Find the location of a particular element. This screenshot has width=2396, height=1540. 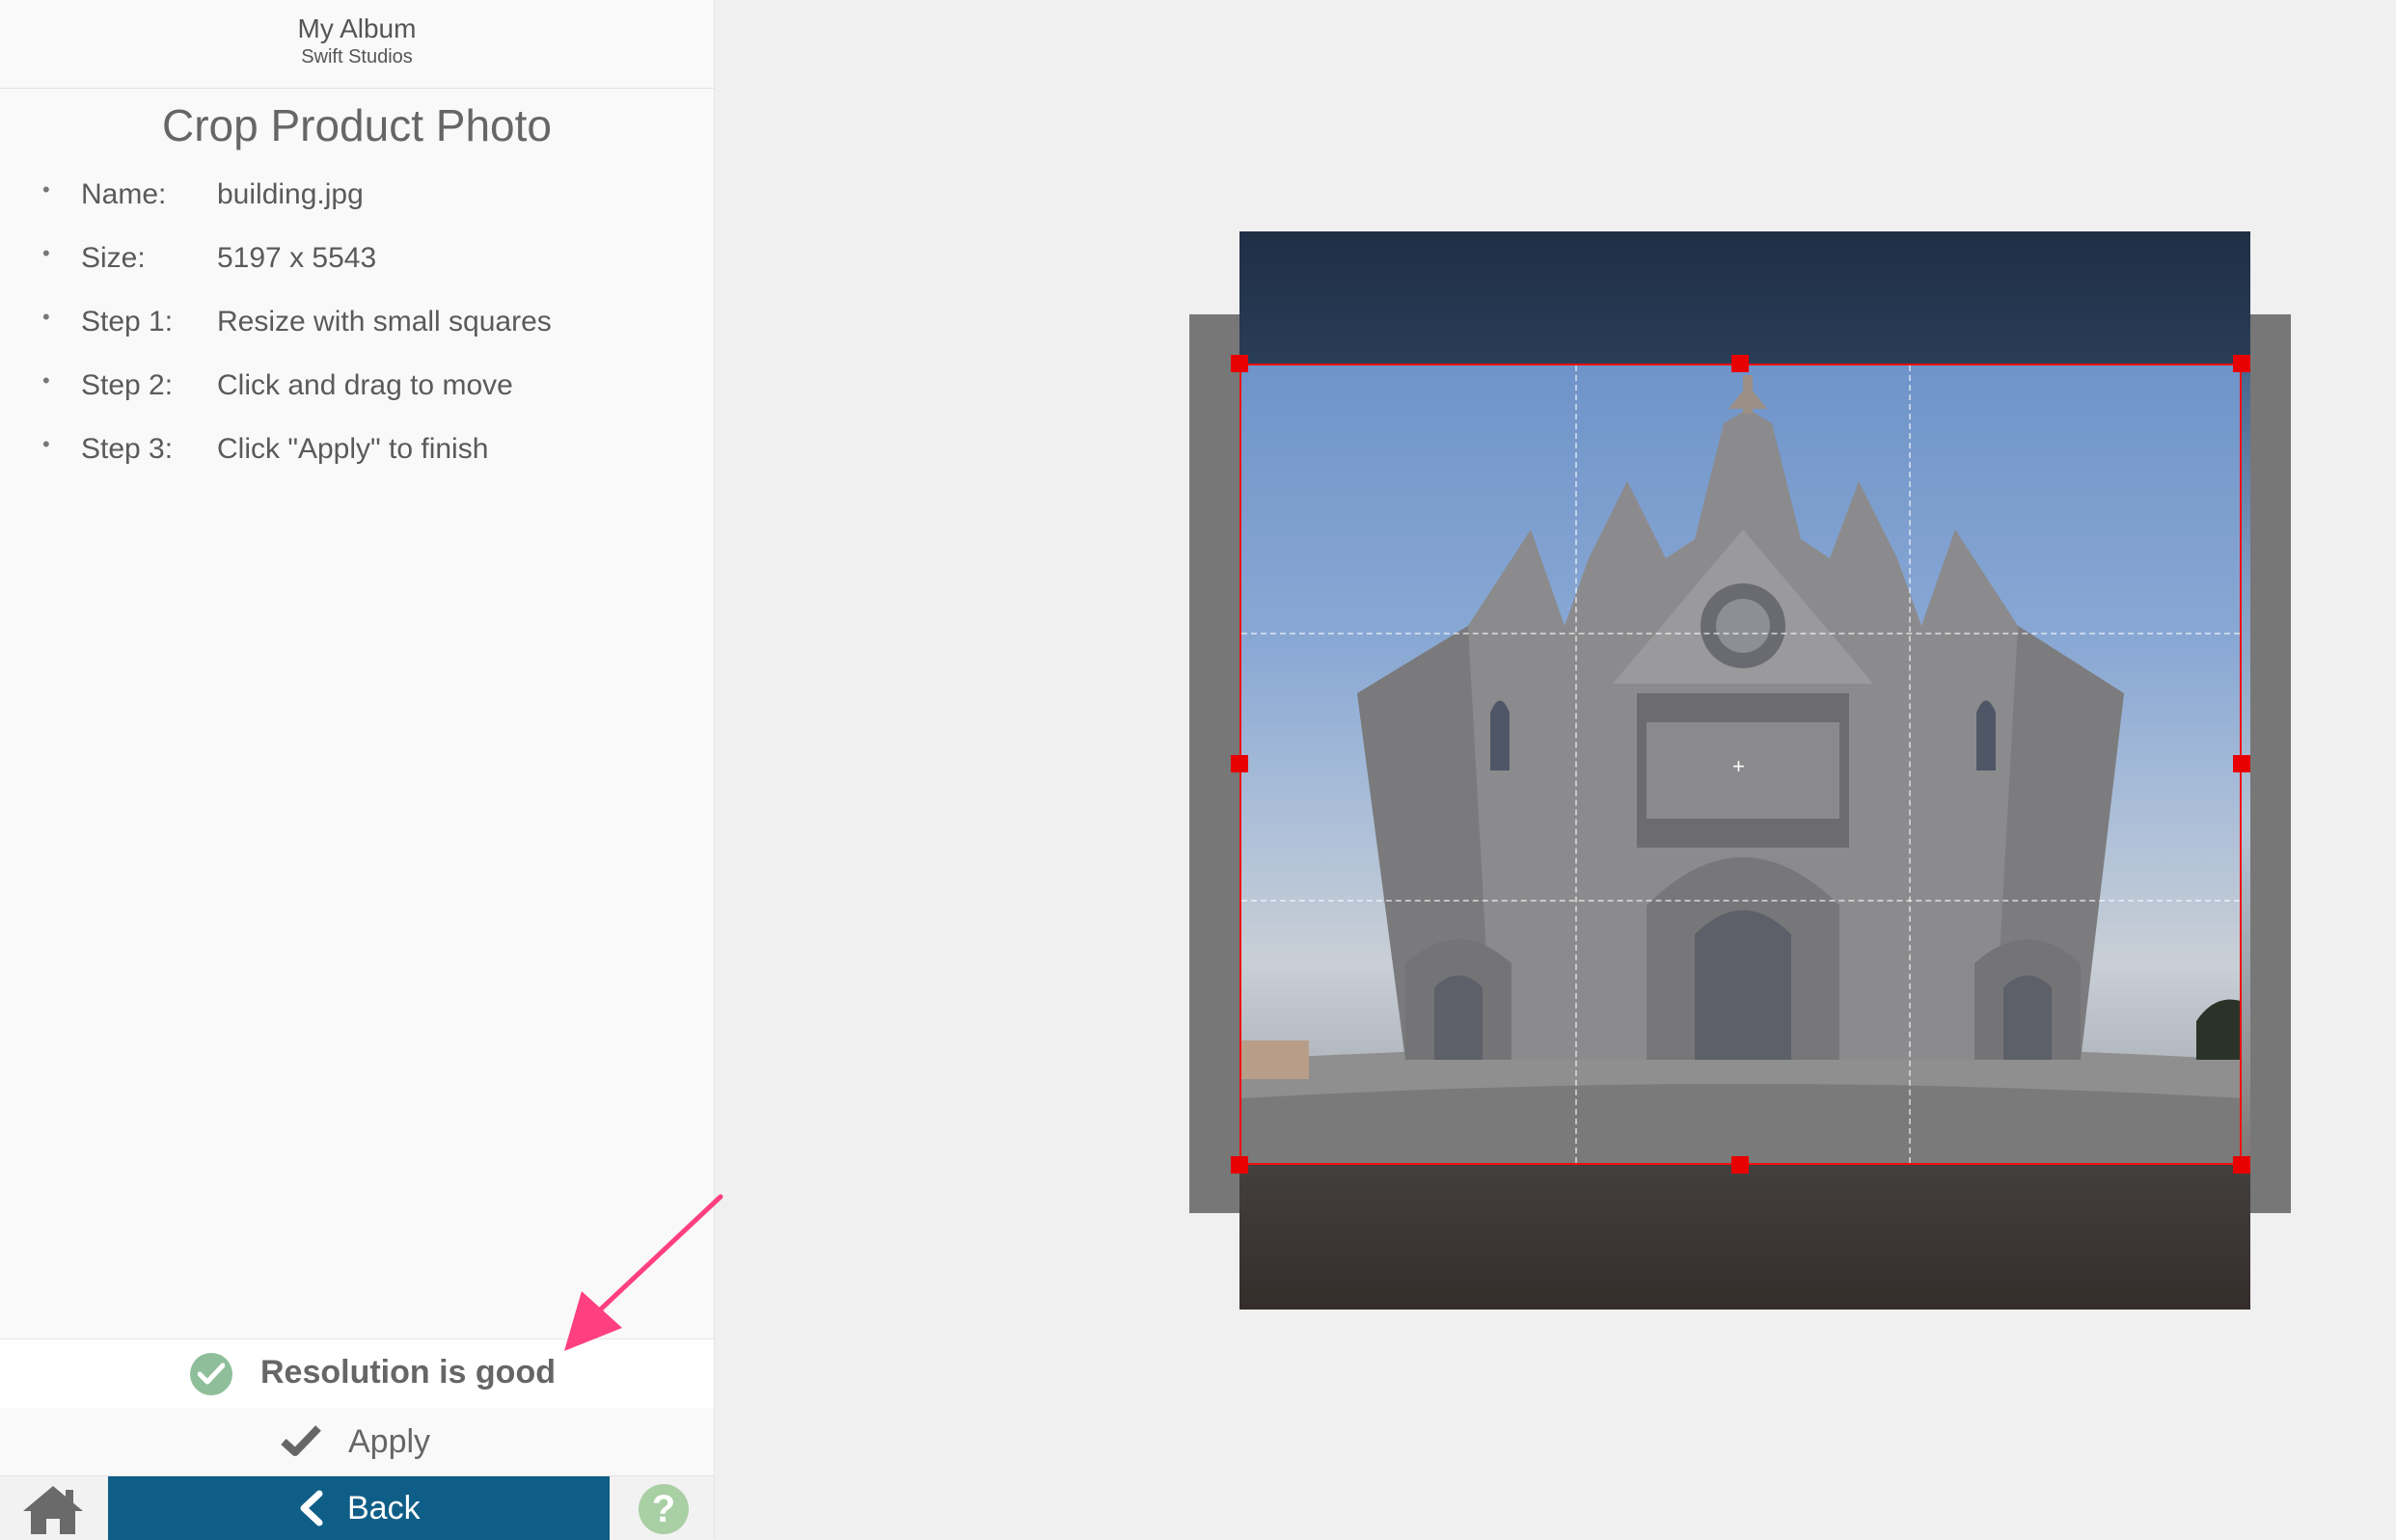

resize-handle-right is located at coordinates (2241, 763).